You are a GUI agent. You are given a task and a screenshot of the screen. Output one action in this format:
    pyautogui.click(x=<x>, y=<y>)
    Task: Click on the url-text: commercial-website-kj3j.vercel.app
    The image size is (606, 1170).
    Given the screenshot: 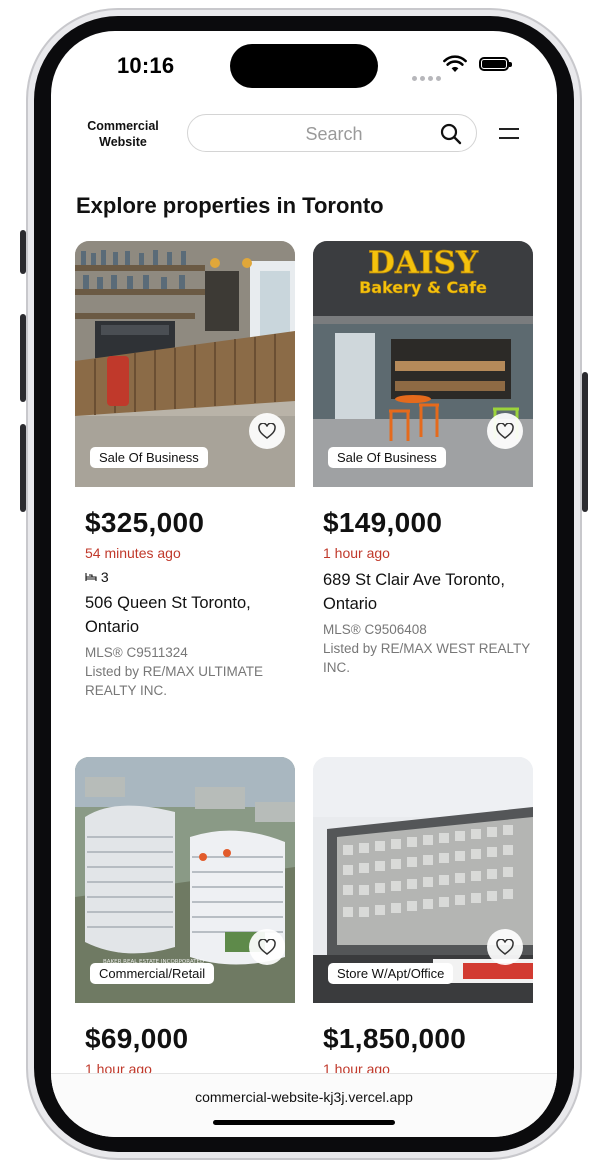 What is the action you would take?
    pyautogui.click(x=304, y=1097)
    